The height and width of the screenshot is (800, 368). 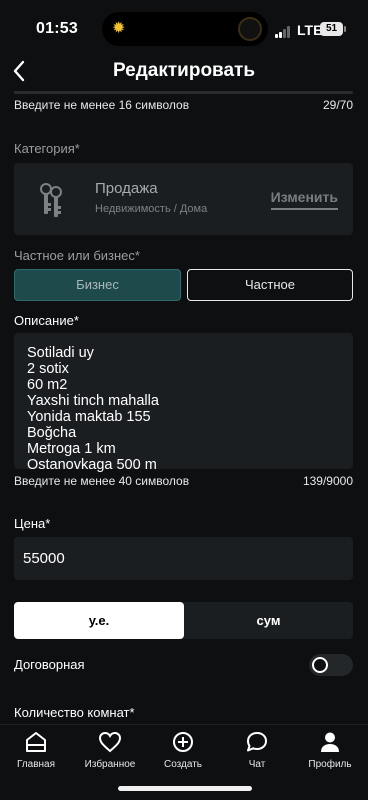 I want to click on tab-create: Создать, so click(x=183, y=750).